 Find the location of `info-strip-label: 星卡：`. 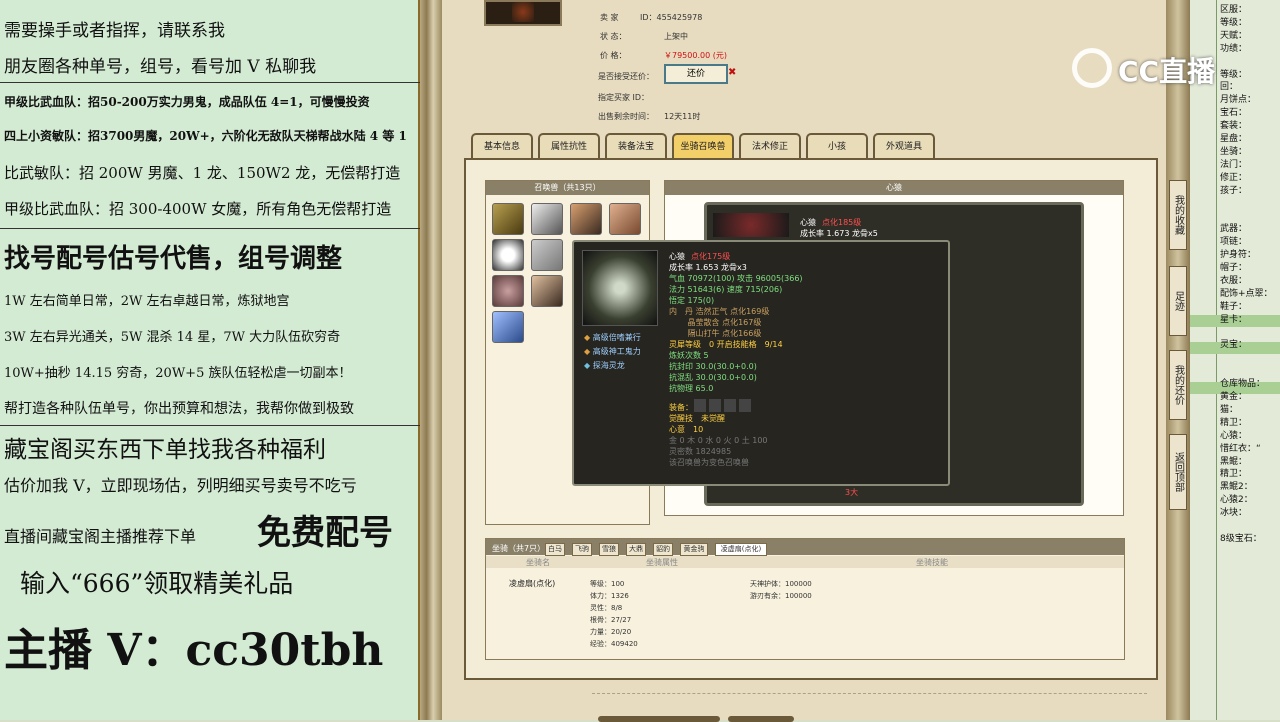

info-strip-label: 星卡： is located at coordinates (1234, 319).